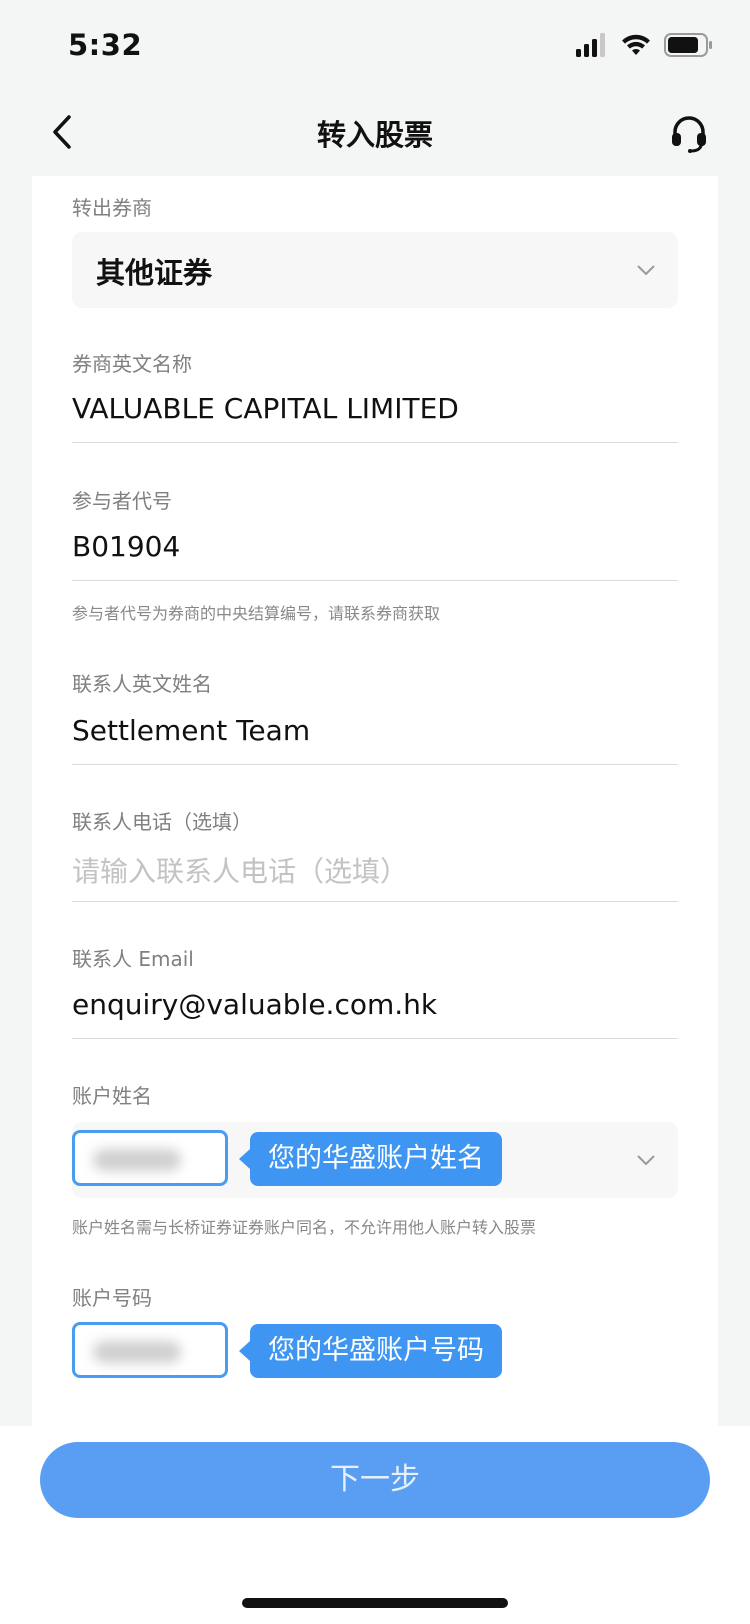  Describe the element at coordinates (126, 546) in the screenshot. I see `participant-id-input: B01904` at that location.